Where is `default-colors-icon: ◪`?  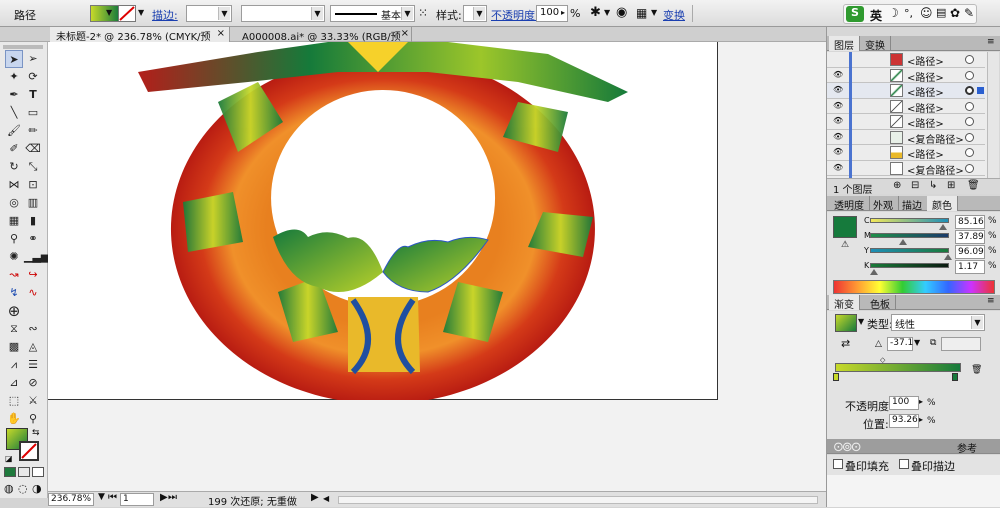 default-colors-icon: ◪ is located at coordinates (9, 458).